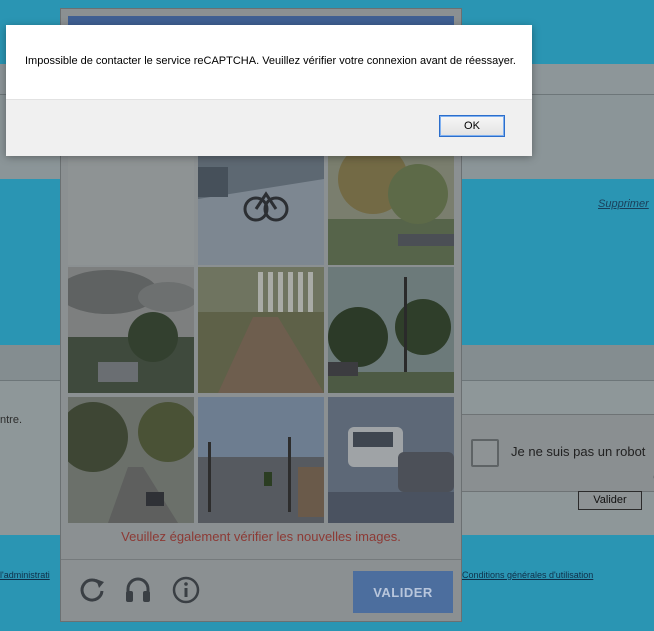 The image size is (654, 631). Describe the element at coordinates (472, 126) in the screenshot. I see `ok-button: OK` at that location.